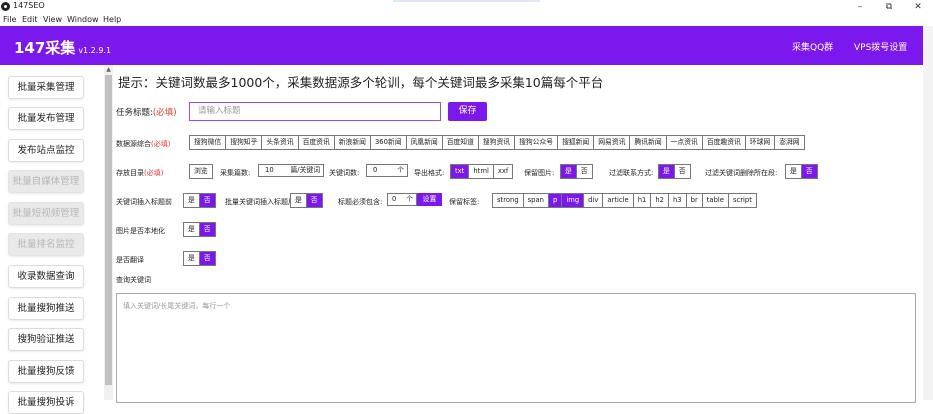  I want to click on export-format-group: txt html xxf, so click(482, 171).